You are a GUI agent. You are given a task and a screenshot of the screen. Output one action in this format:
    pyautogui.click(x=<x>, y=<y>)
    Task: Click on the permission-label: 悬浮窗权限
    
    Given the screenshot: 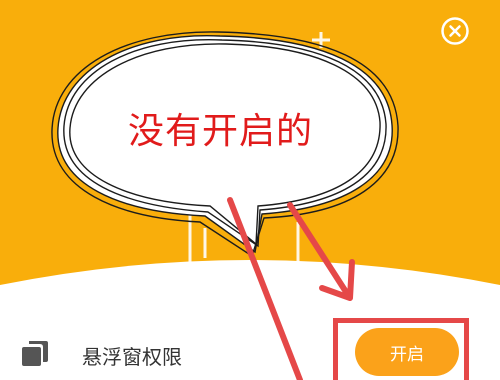 What is the action you would take?
    pyautogui.click(x=132, y=357)
    